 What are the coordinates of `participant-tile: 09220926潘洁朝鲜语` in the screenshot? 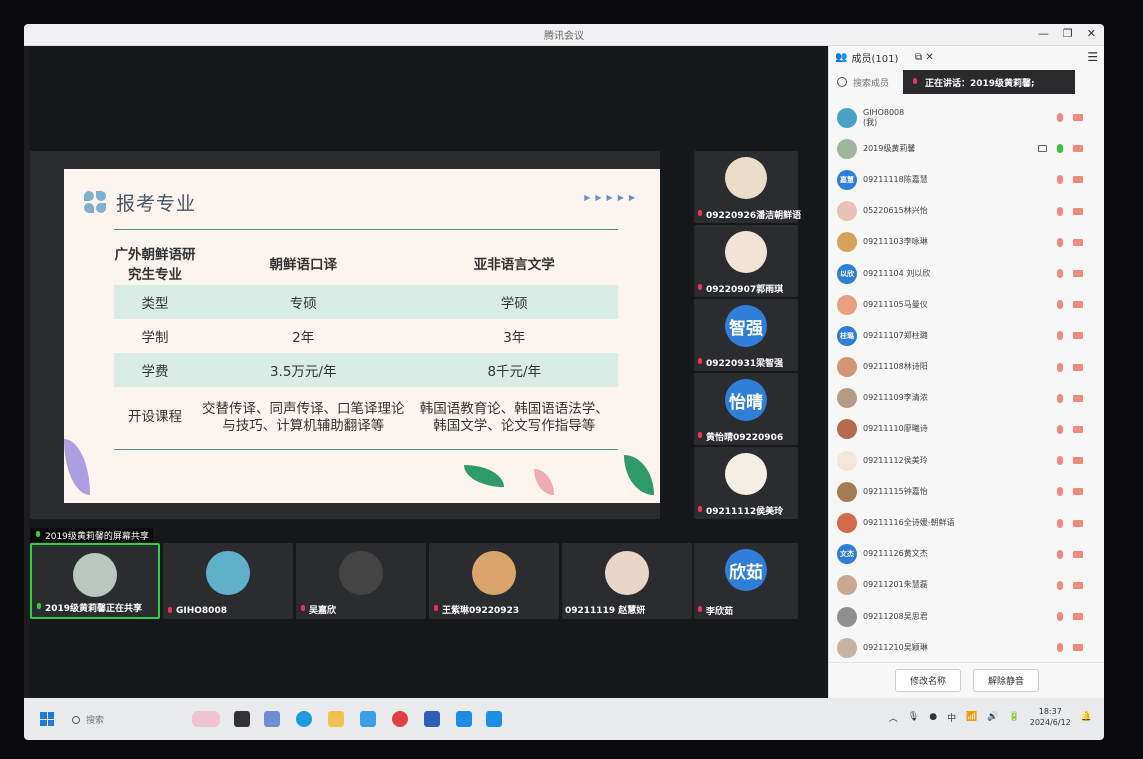 It's located at (747, 187).